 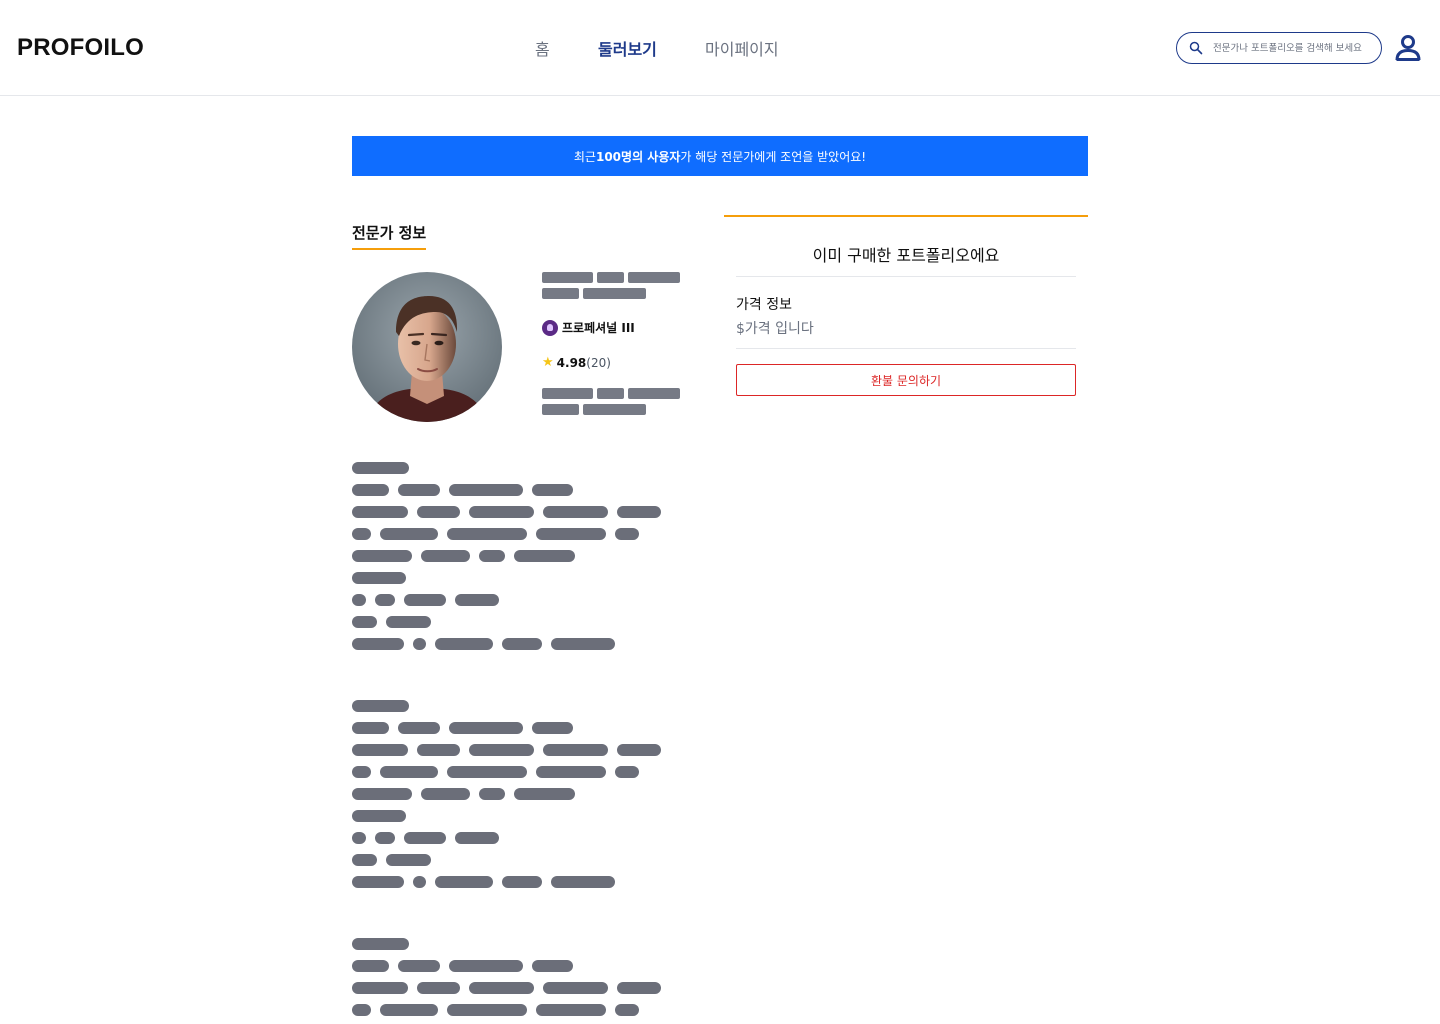 I want to click on grade-label: 프로페셔널 III, so click(x=598, y=328).